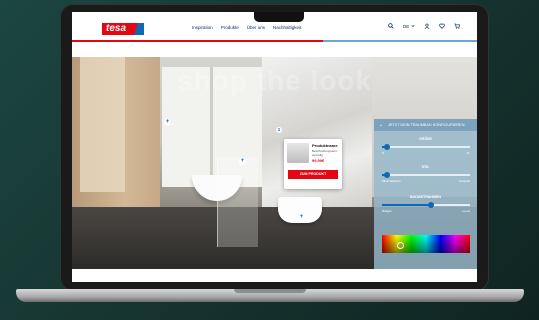 The height and width of the screenshot is (320, 539). What do you see at coordinates (468, 153) in the screenshot?
I see `slider-max-label: XL` at bounding box center [468, 153].